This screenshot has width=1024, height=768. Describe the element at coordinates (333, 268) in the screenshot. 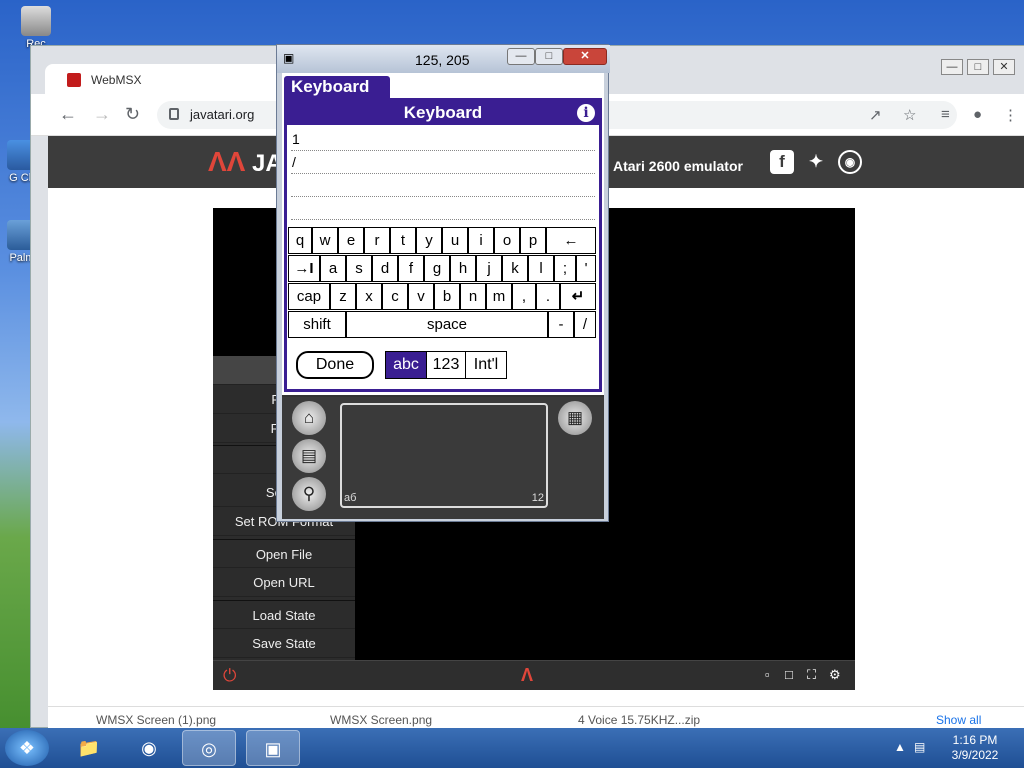

I see `key-a: a` at that location.